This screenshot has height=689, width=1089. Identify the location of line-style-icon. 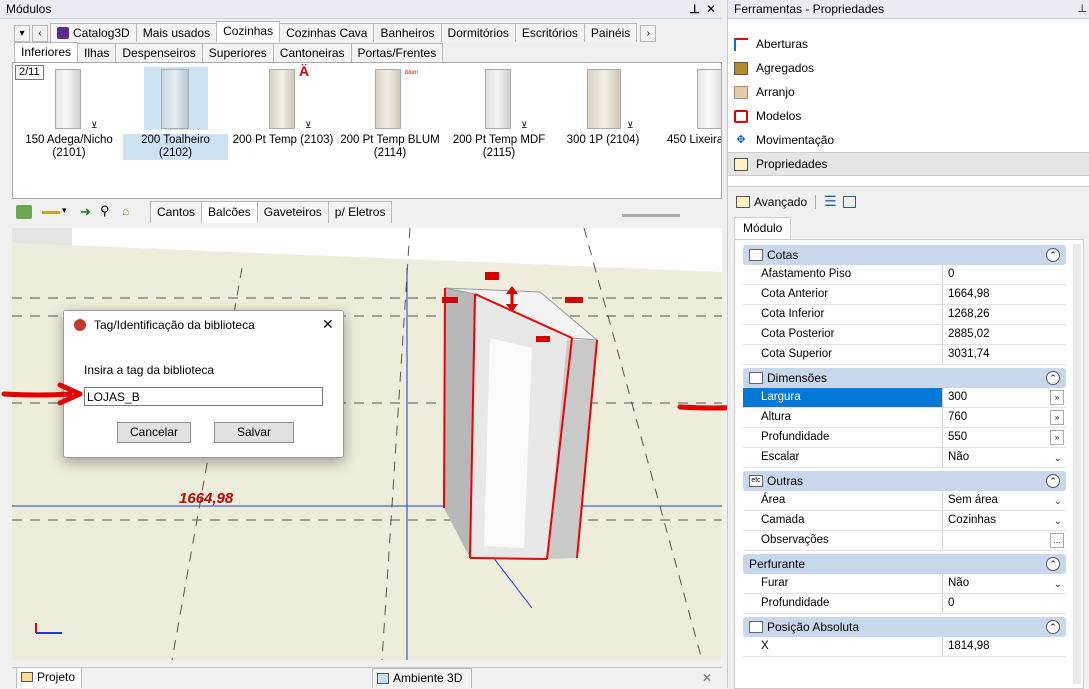
(51, 212).